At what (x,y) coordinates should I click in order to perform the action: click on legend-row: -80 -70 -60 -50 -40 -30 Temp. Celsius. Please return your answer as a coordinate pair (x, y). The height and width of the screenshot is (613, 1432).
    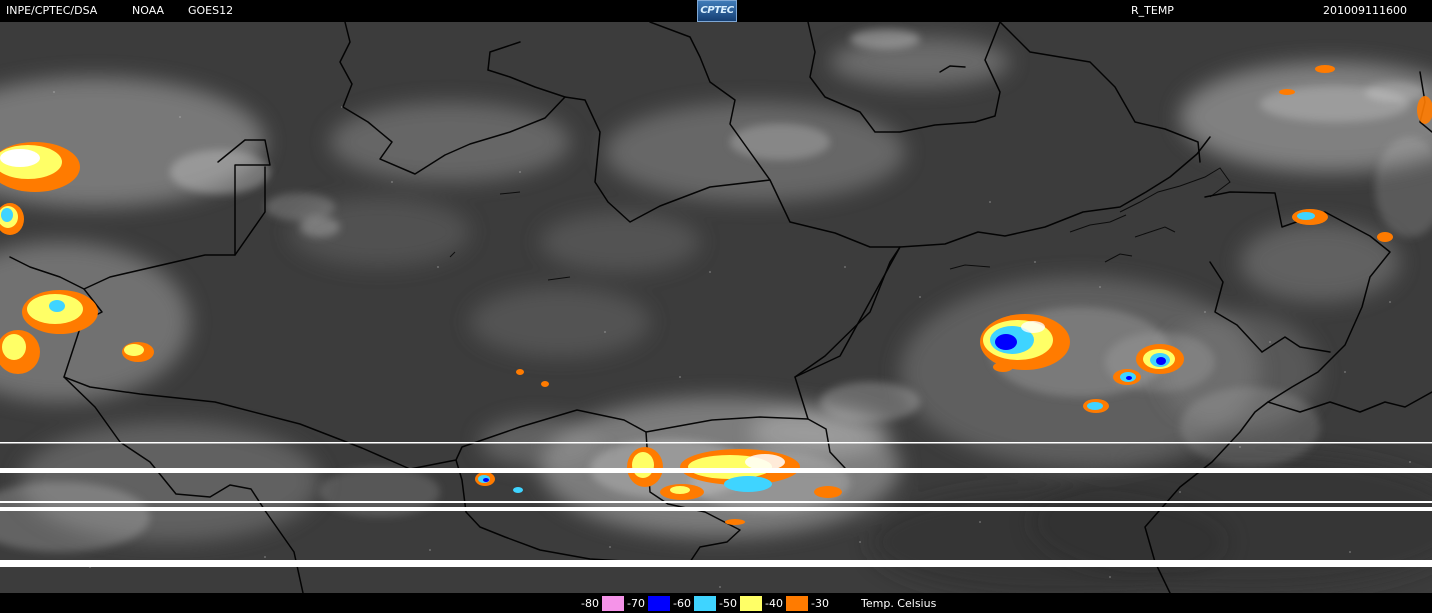
    Looking at the image, I should click on (757, 603).